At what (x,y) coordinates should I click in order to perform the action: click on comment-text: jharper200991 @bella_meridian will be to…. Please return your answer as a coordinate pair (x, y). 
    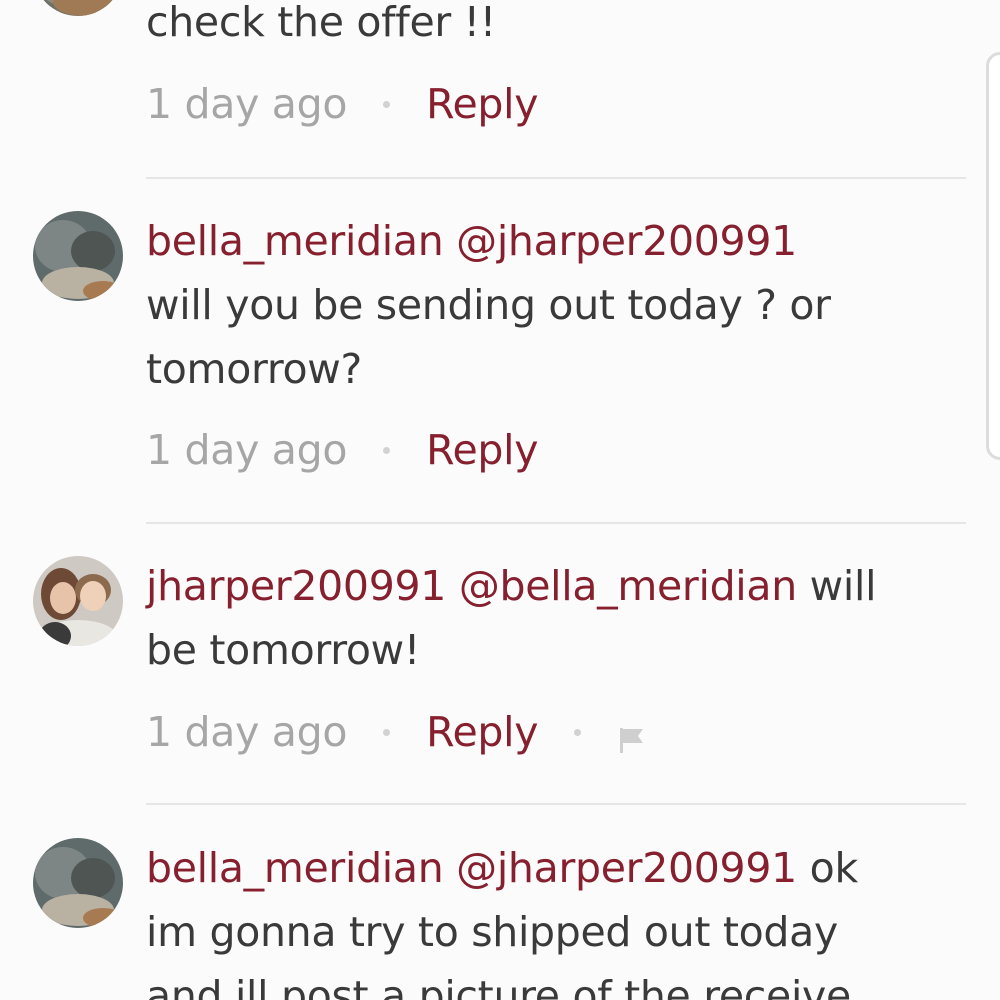
    Looking at the image, I should click on (546, 618).